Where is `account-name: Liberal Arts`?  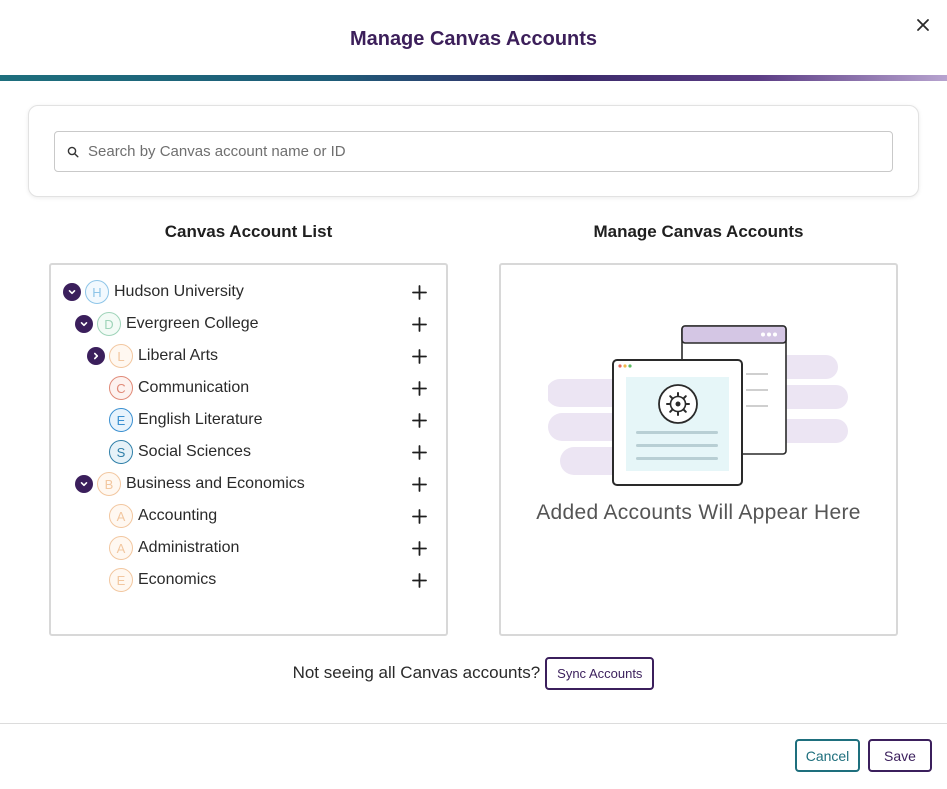
account-name: Liberal Arts is located at coordinates (178, 355).